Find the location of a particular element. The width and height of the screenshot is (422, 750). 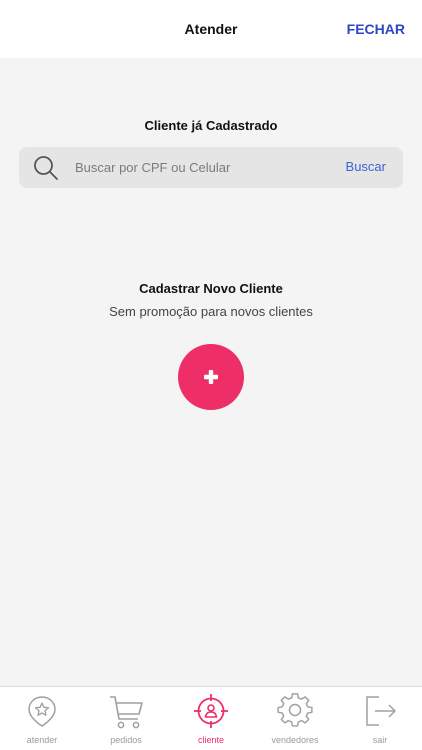

search-button: Buscar is located at coordinates (366, 166).